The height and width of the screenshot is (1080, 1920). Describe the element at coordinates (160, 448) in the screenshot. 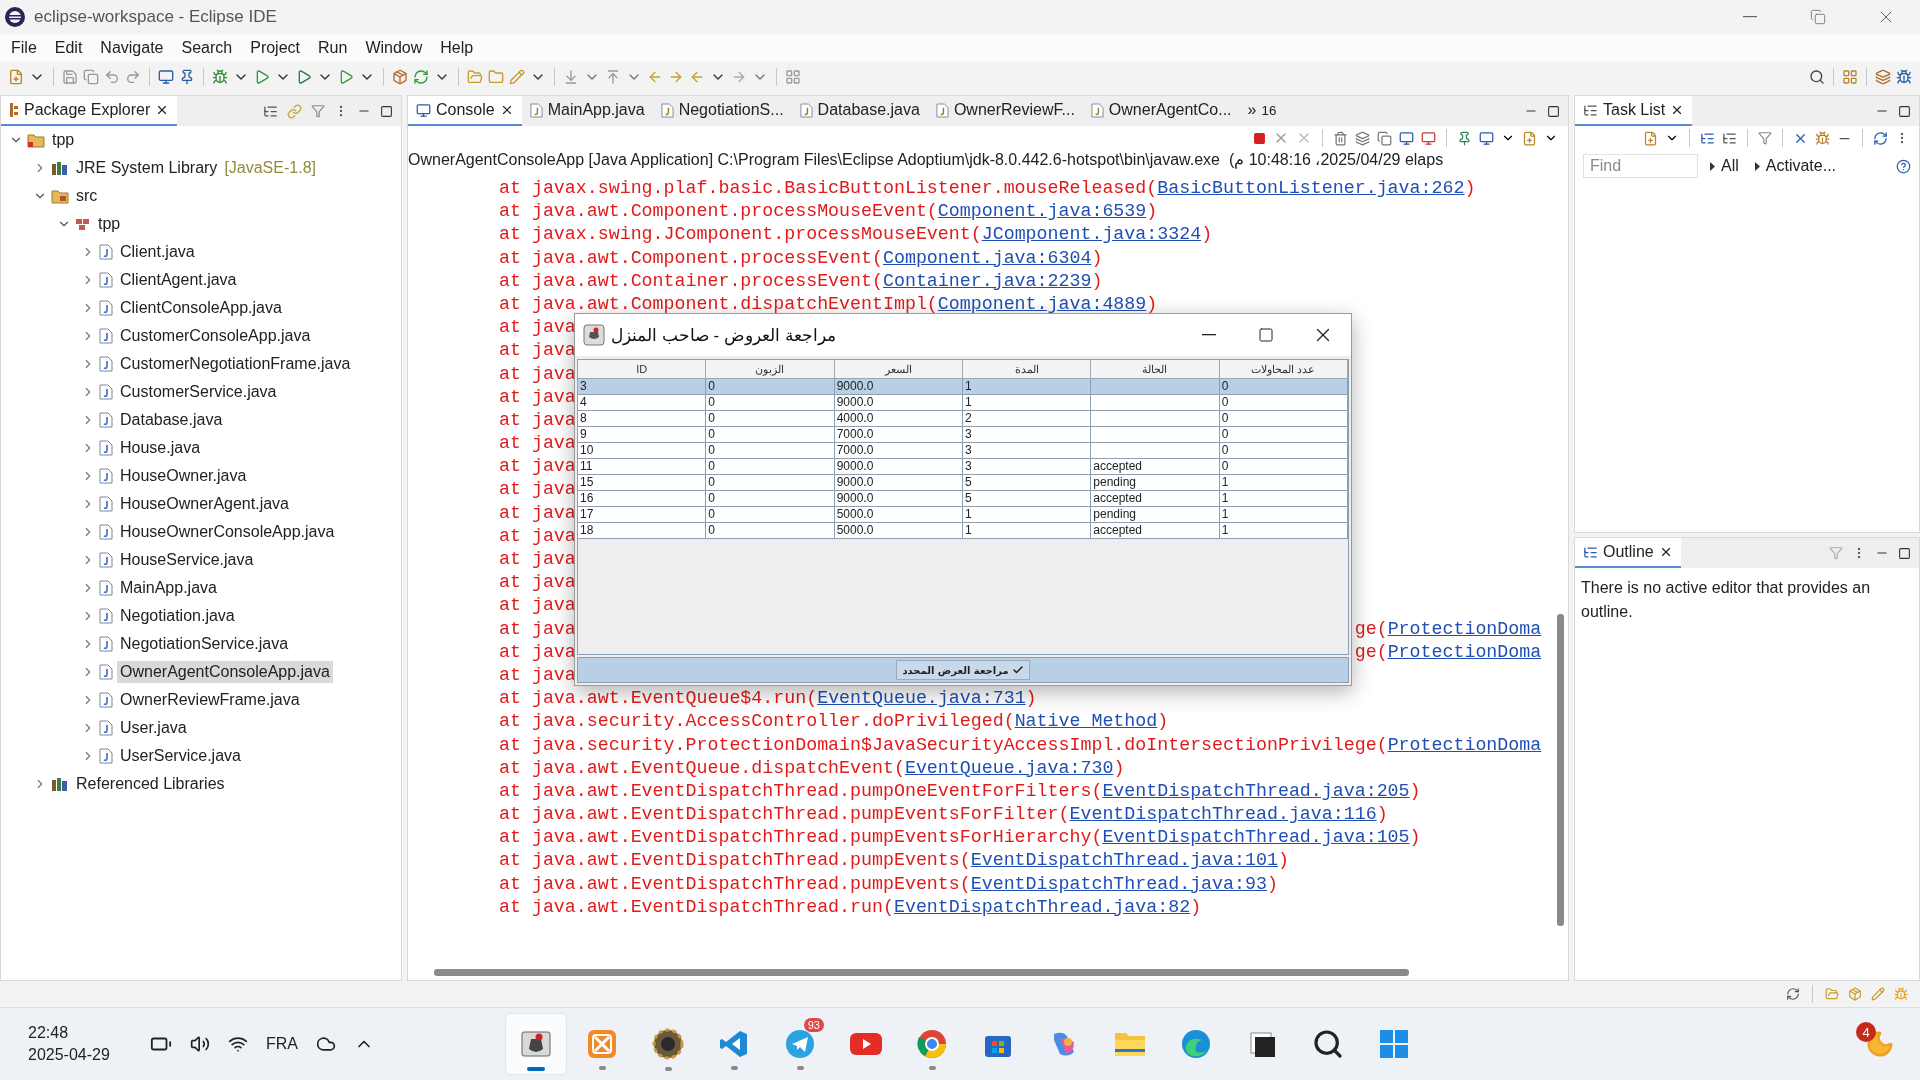

I see `tree-item: House.java` at that location.